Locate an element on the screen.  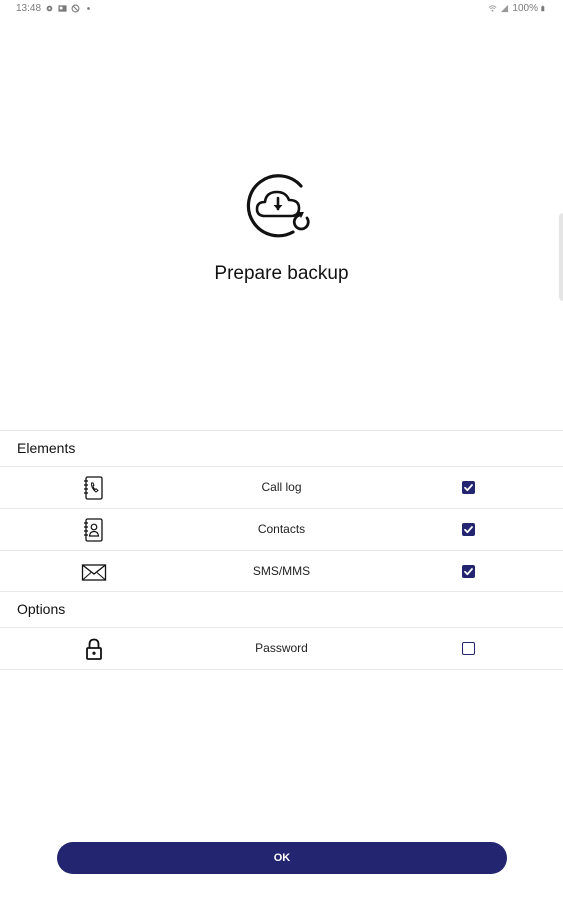
status-time: 13:48 is located at coordinates (29, 8).